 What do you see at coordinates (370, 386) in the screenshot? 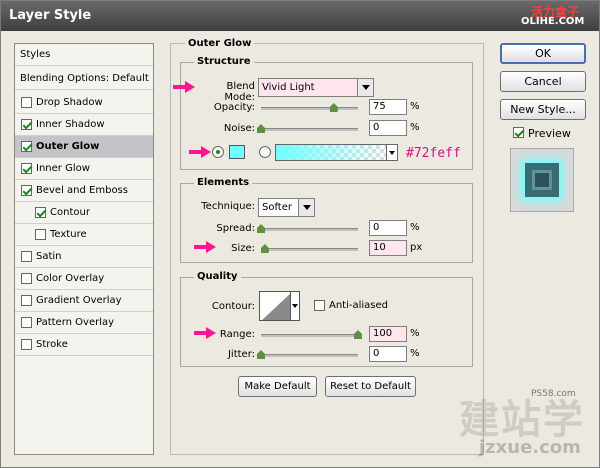
I see `reset-to-default-button: Reset to Default` at bounding box center [370, 386].